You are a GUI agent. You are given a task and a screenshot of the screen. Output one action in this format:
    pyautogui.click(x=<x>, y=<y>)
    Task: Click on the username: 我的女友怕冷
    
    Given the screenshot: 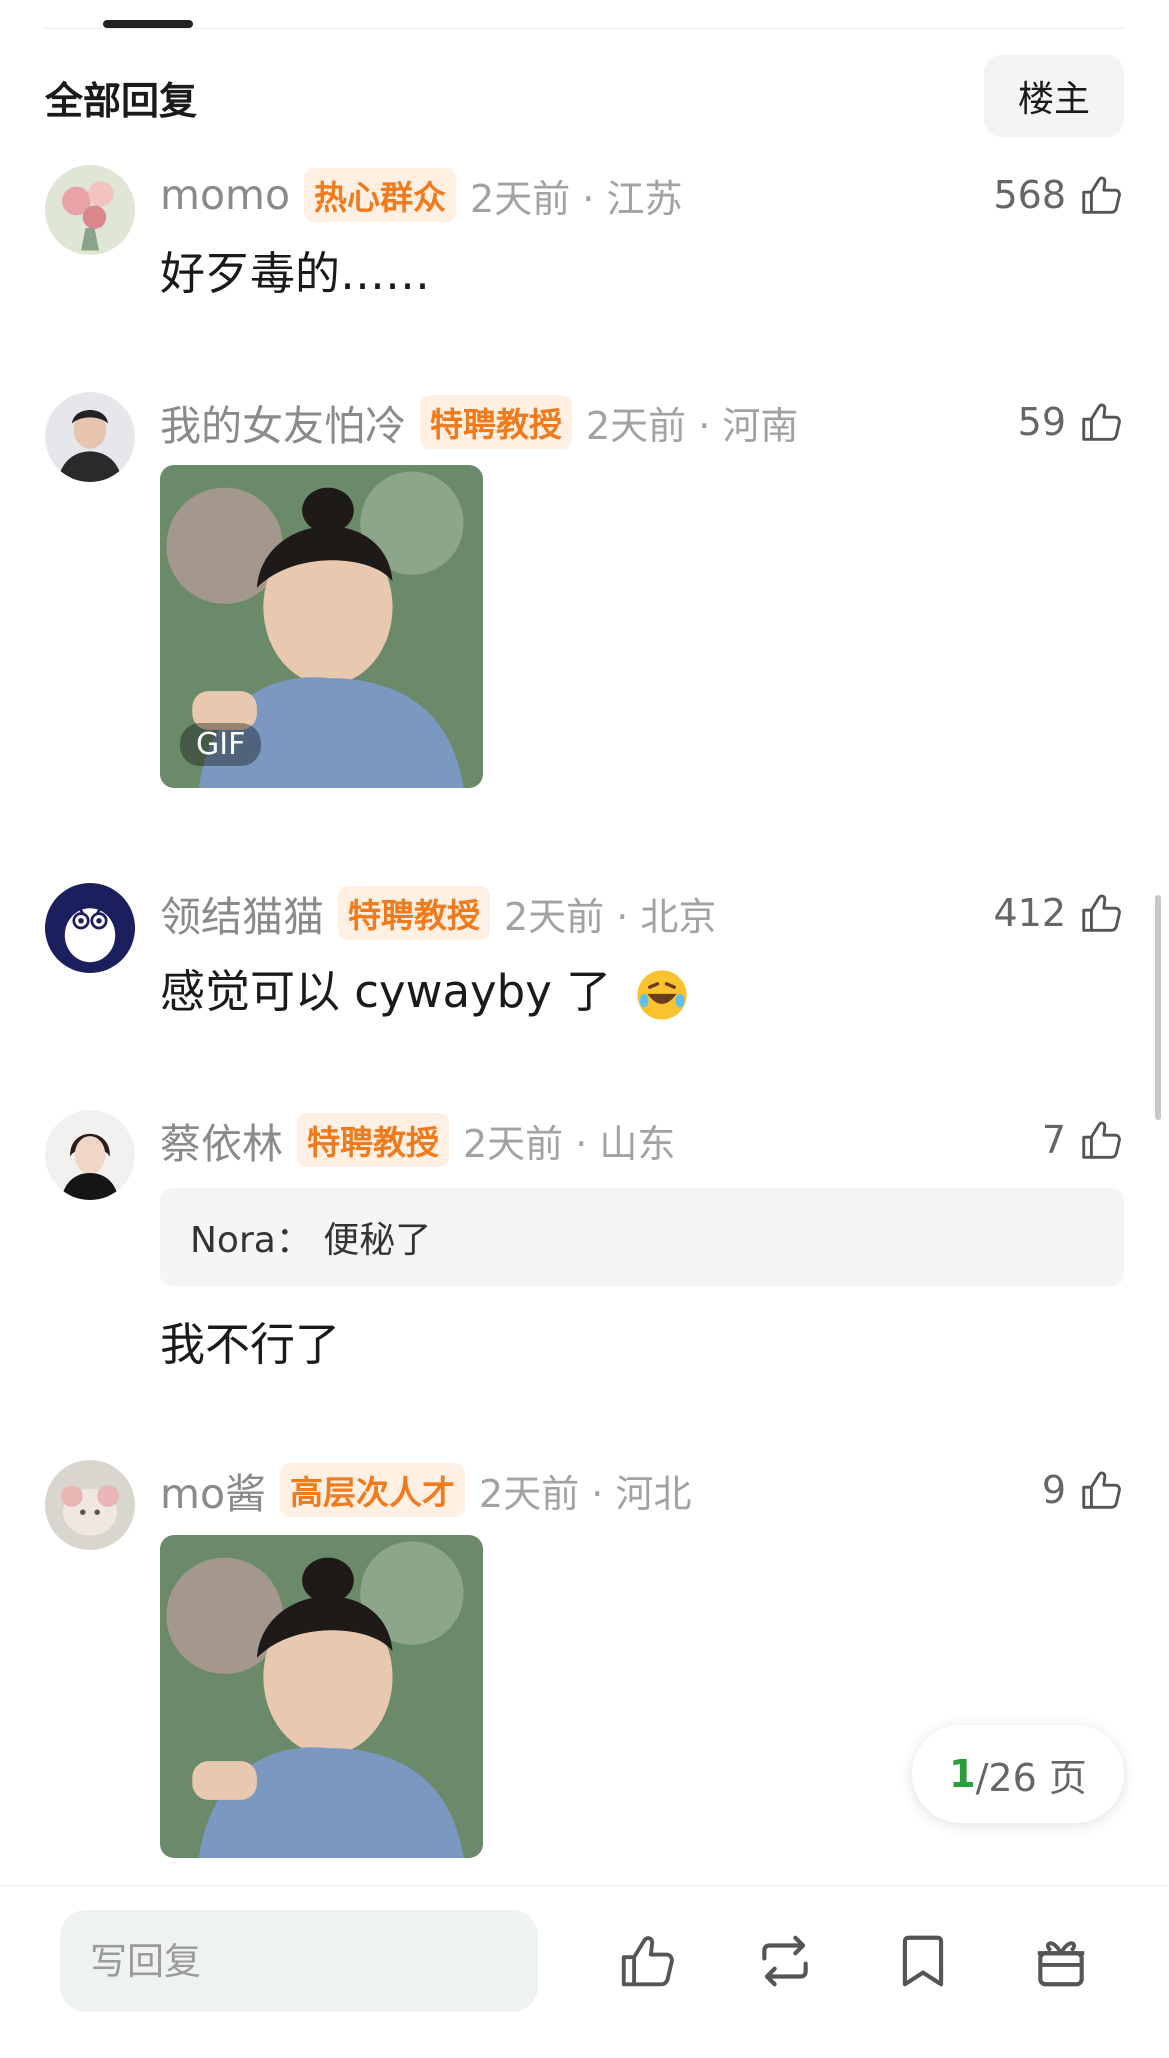 What is the action you would take?
    pyautogui.click(x=283, y=422)
    